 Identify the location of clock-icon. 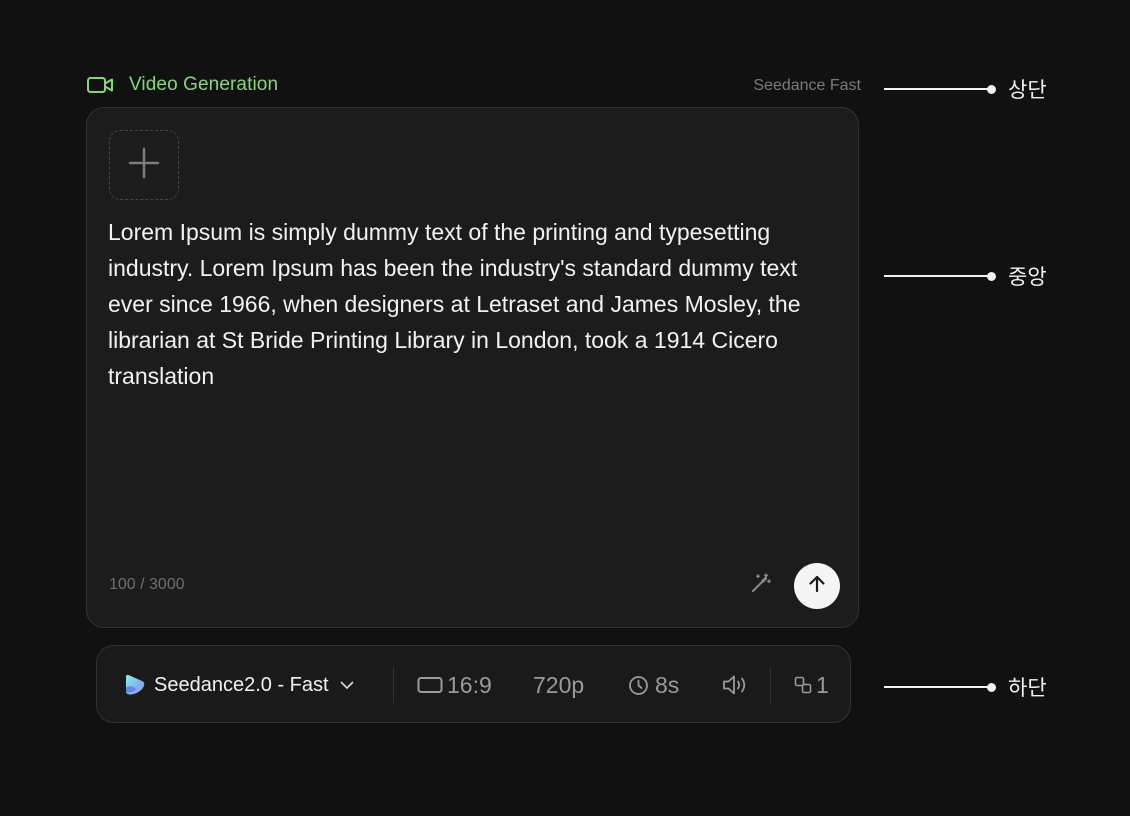
(638, 685).